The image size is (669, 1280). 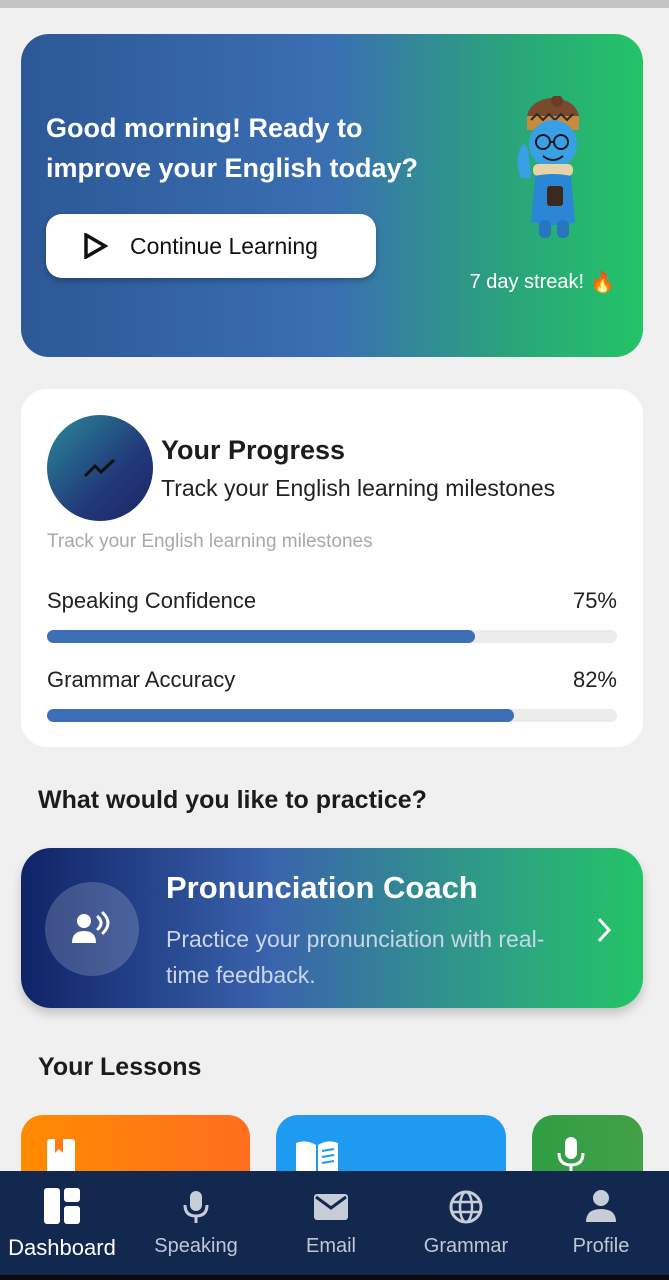 What do you see at coordinates (210, 541) in the screenshot?
I see `progress-caption: Track your English learning milestones` at bounding box center [210, 541].